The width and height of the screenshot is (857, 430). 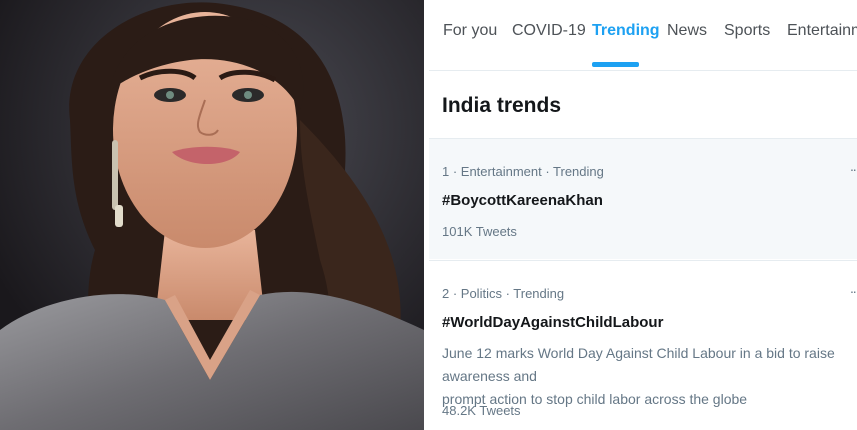 What do you see at coordinates (549, 31) in the screenshot?
I see `tab-covid-19: COVID-19` at bounding box center [549, 31].